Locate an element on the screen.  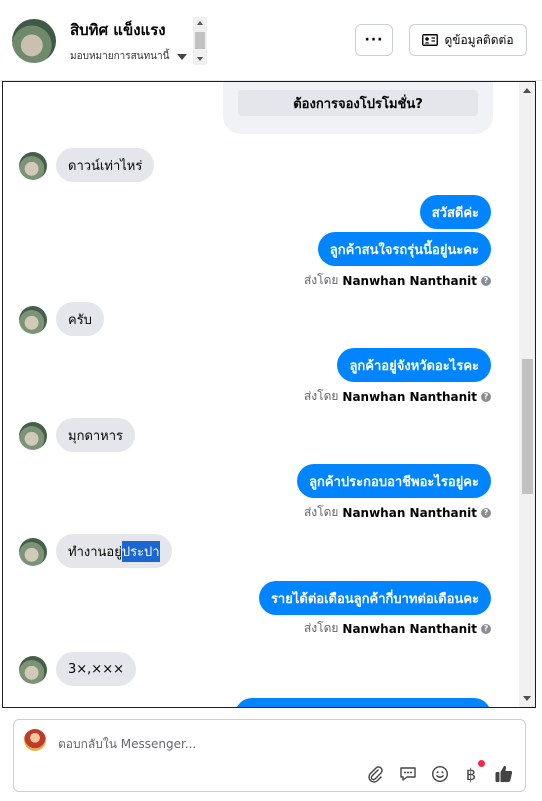
incoming-message: ครับ is located at coordinates (80, 319).